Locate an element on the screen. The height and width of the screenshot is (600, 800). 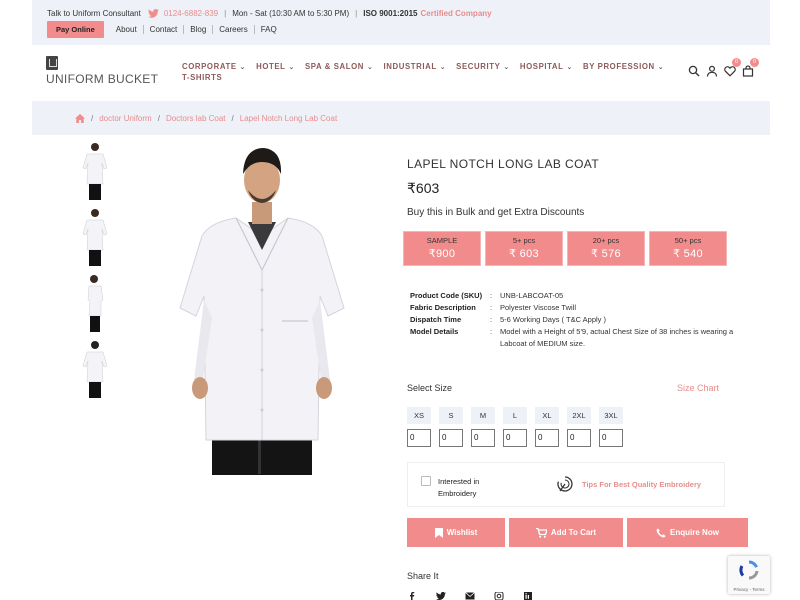
size-selector: XS 0 S 0 M 0 L 0 XL 0 2XL 0 3XL 0 is located at coordinates (519, 427).